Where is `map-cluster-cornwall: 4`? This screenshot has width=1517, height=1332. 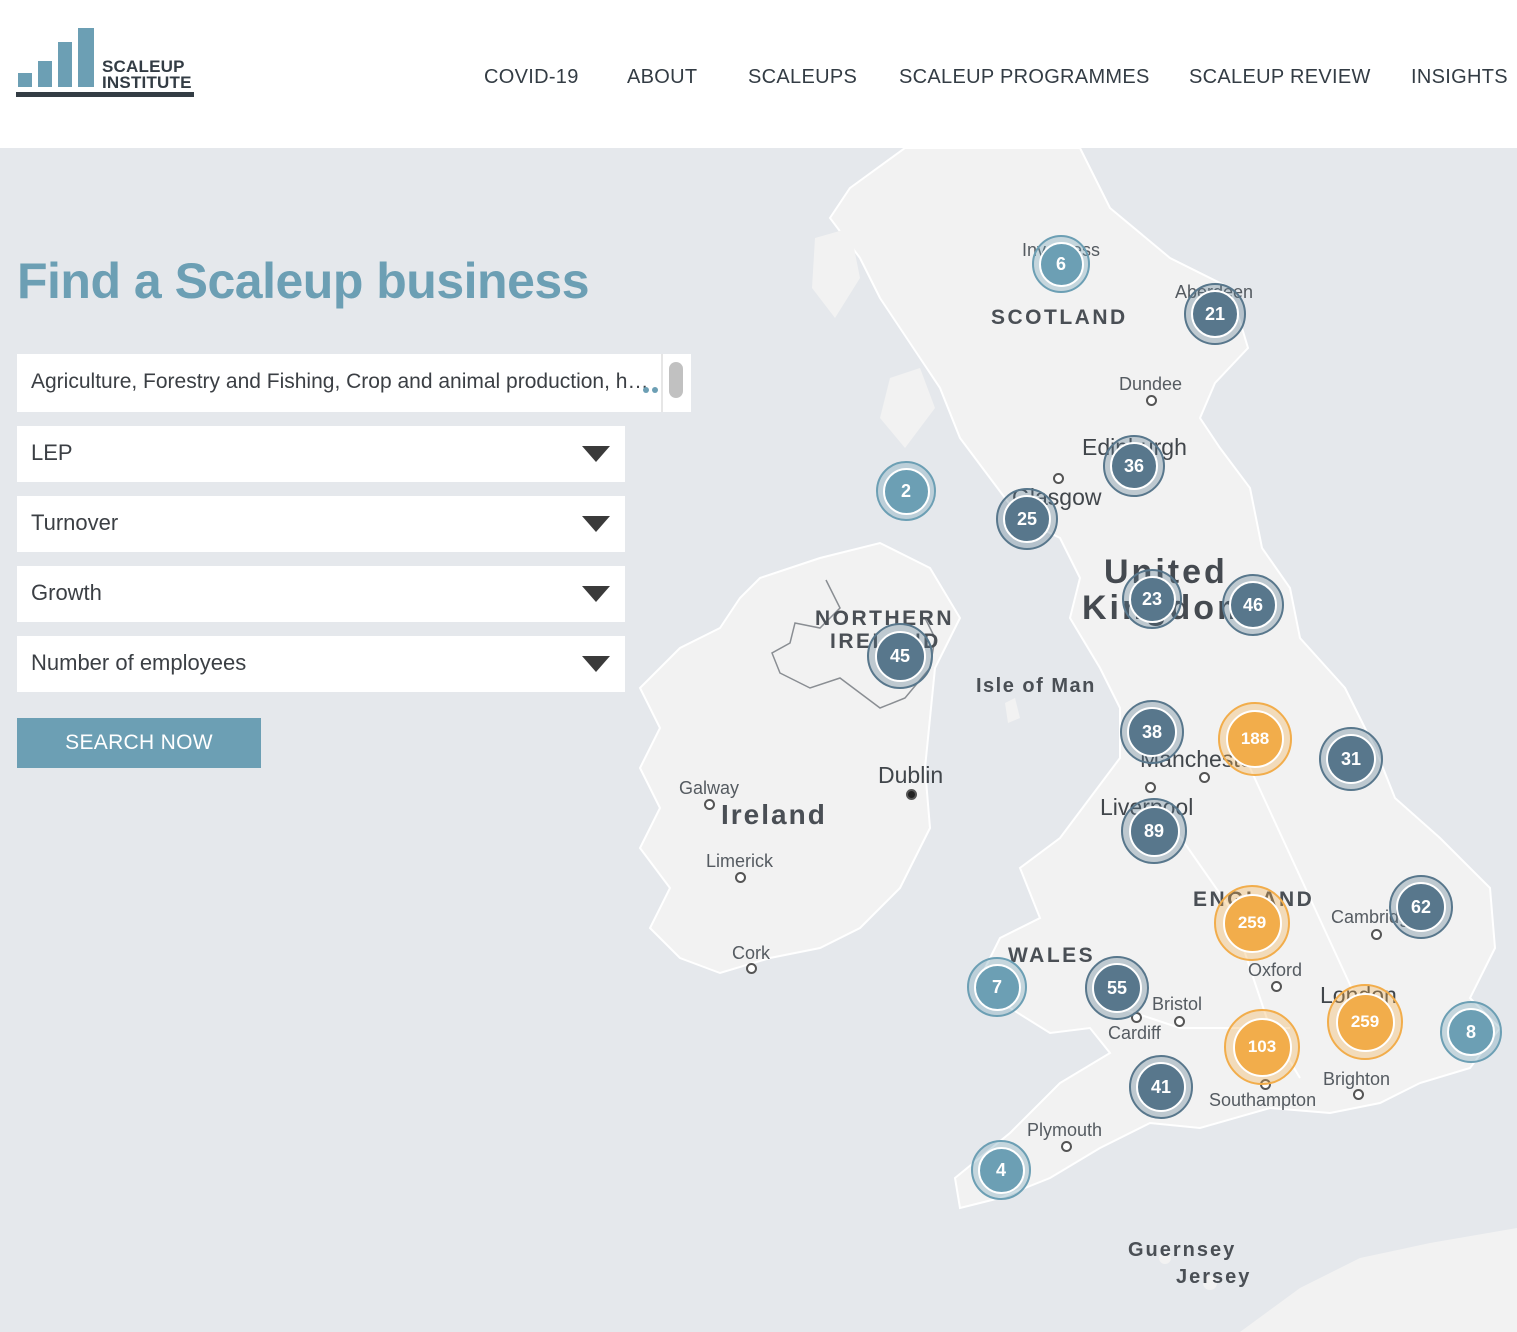 map-cluster-cornwall: 4 is located at coordinates (1001, 1170).